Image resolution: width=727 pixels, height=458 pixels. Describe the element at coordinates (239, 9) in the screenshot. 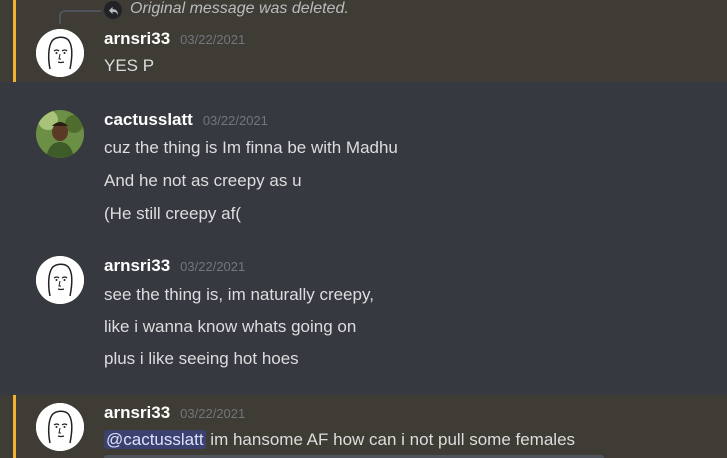

I see `reply-preview-text: Original message was deleted.` at that location.